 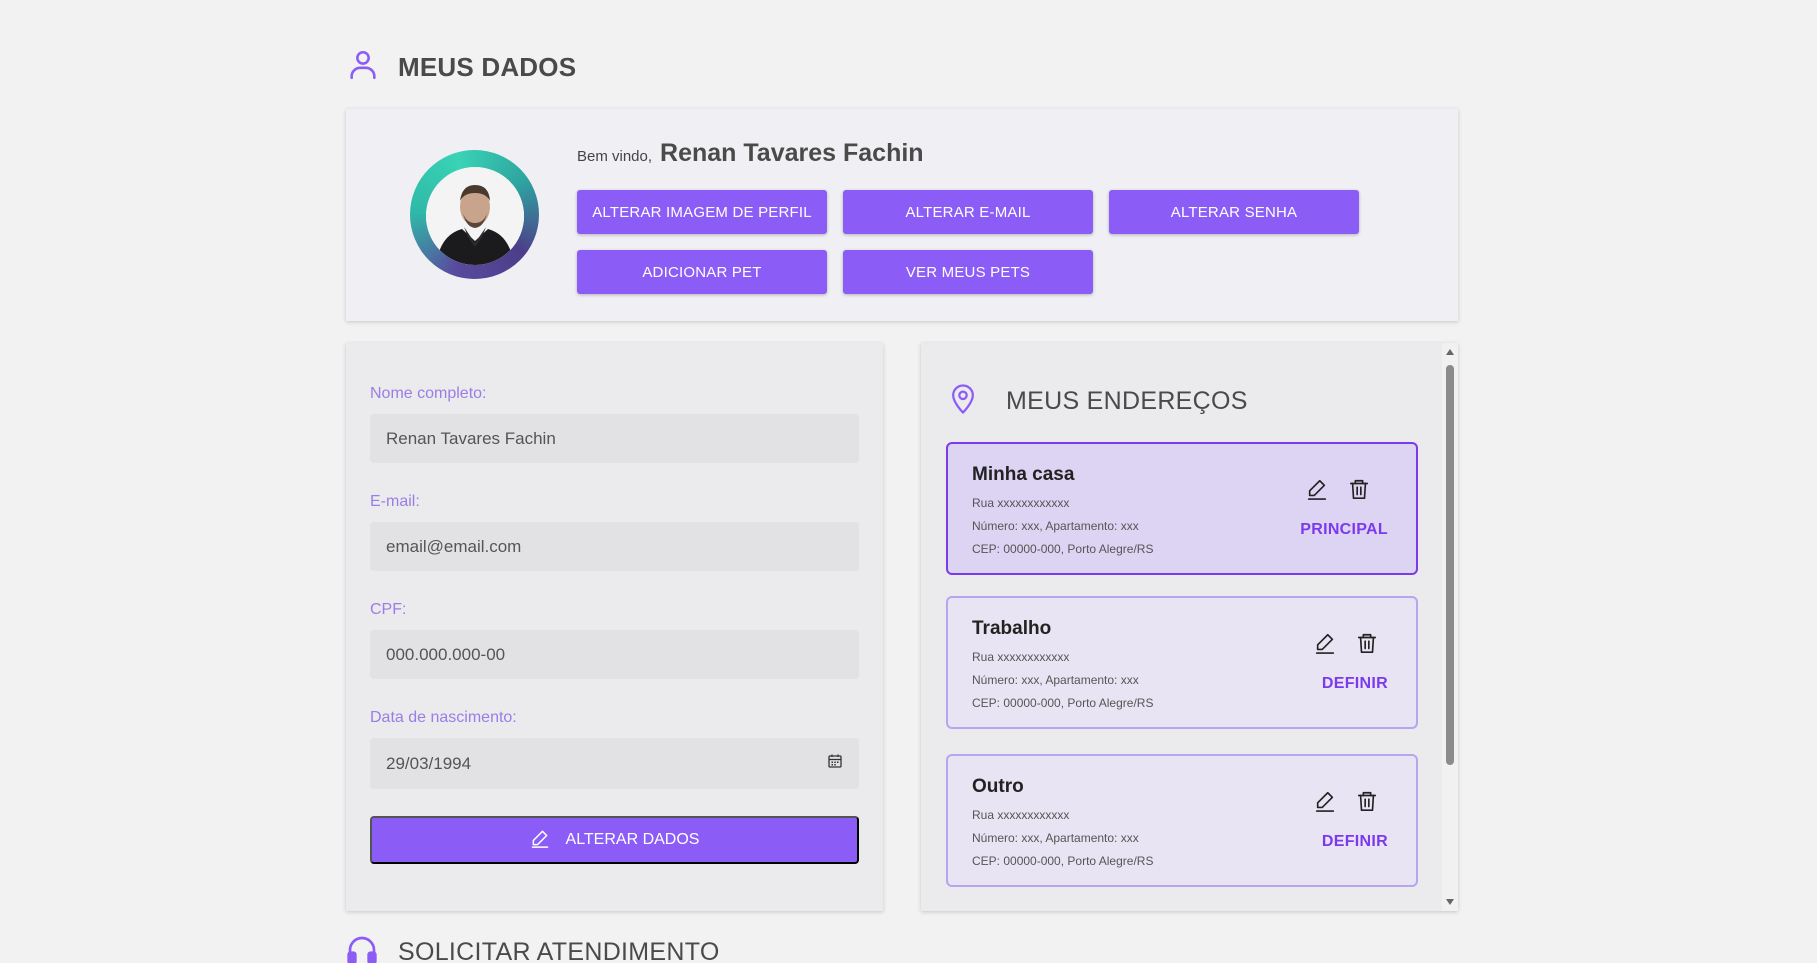 I want to click on profile-photo, so click(x=475, y=216).